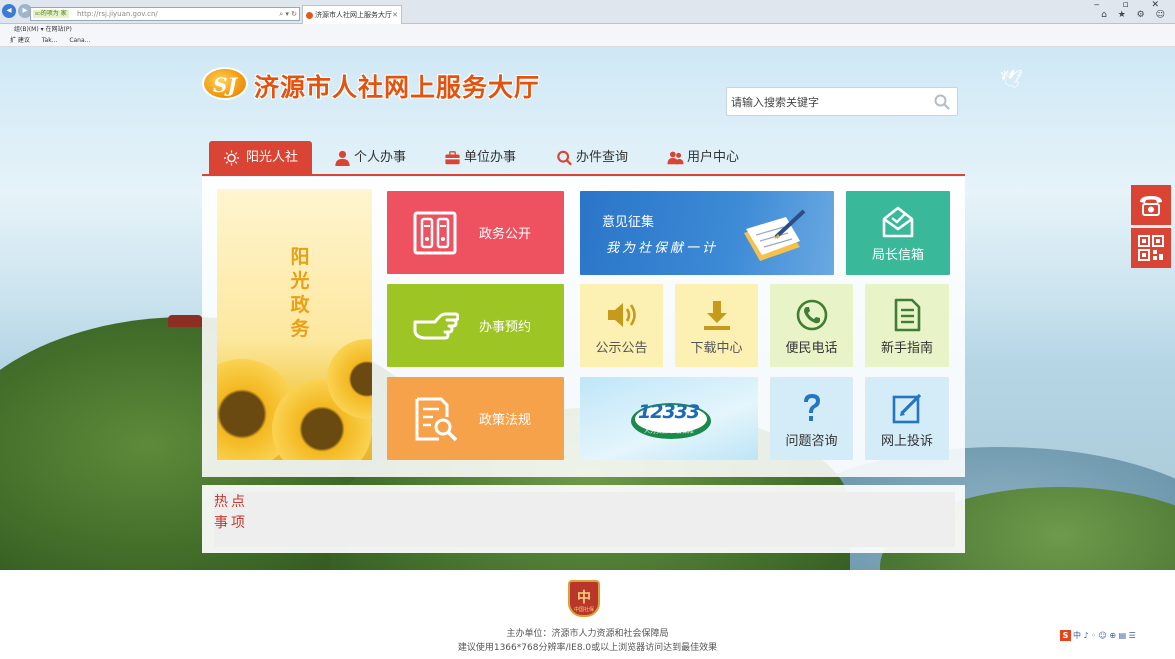  What do you see at coordinates (716, 315) in the screenshot?
I see `download-icon` at bounding box center [716, 315].